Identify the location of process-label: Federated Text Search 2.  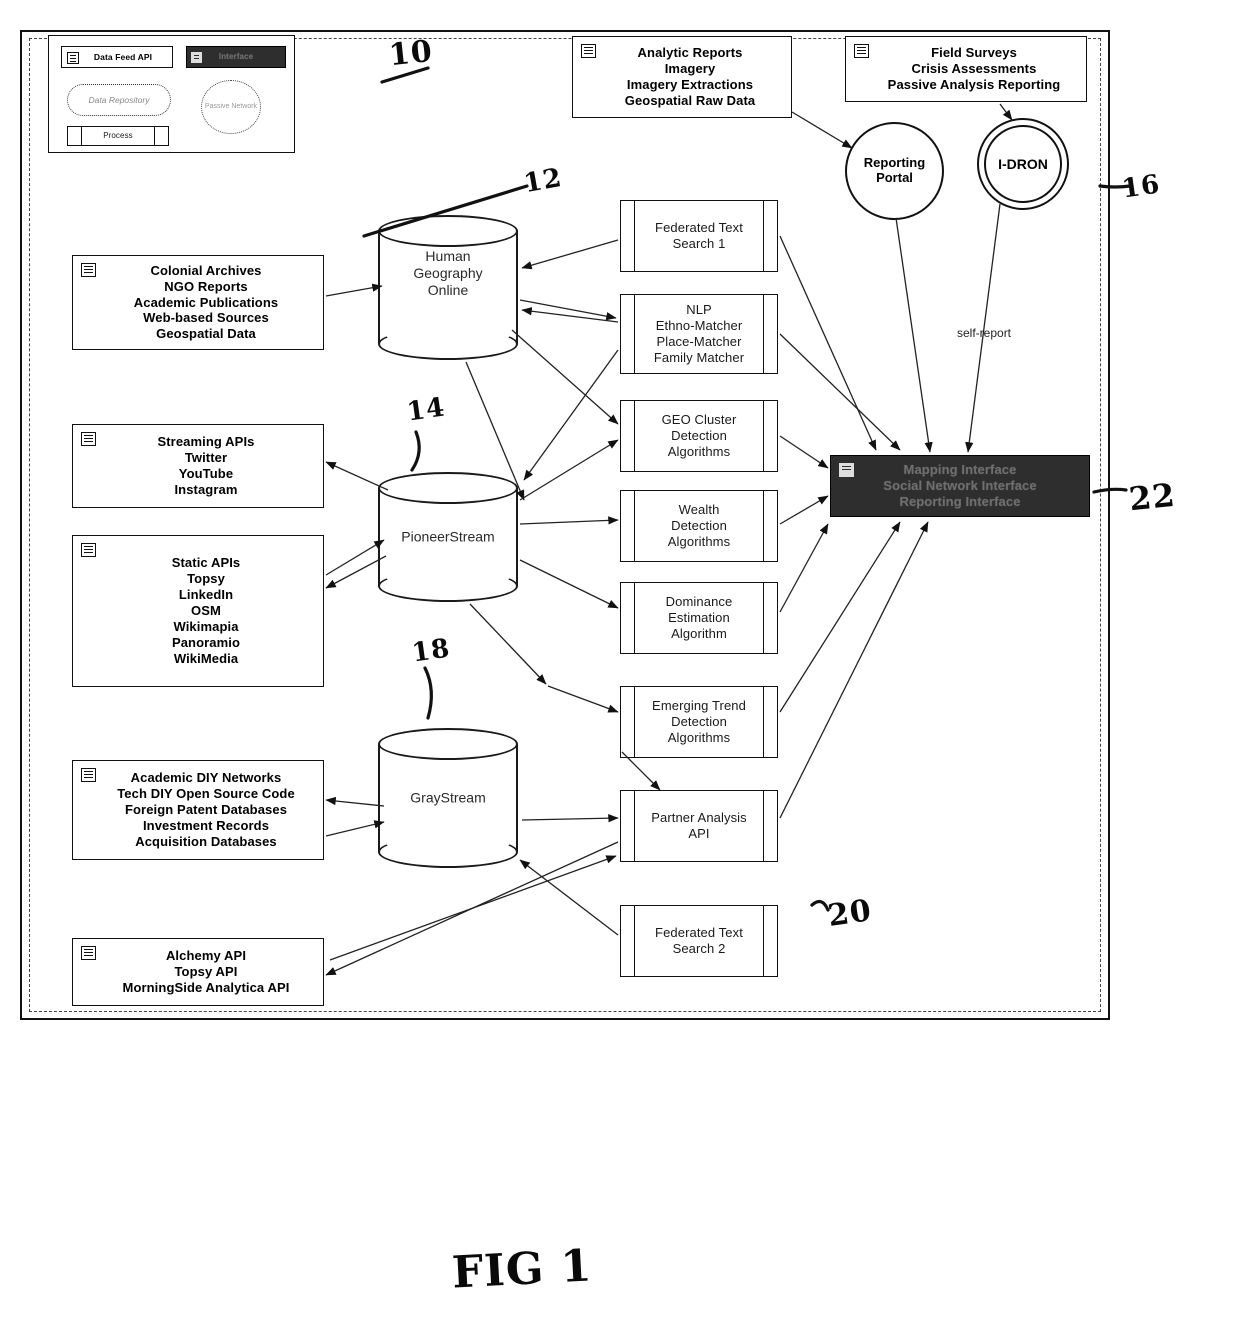
(699, 940).